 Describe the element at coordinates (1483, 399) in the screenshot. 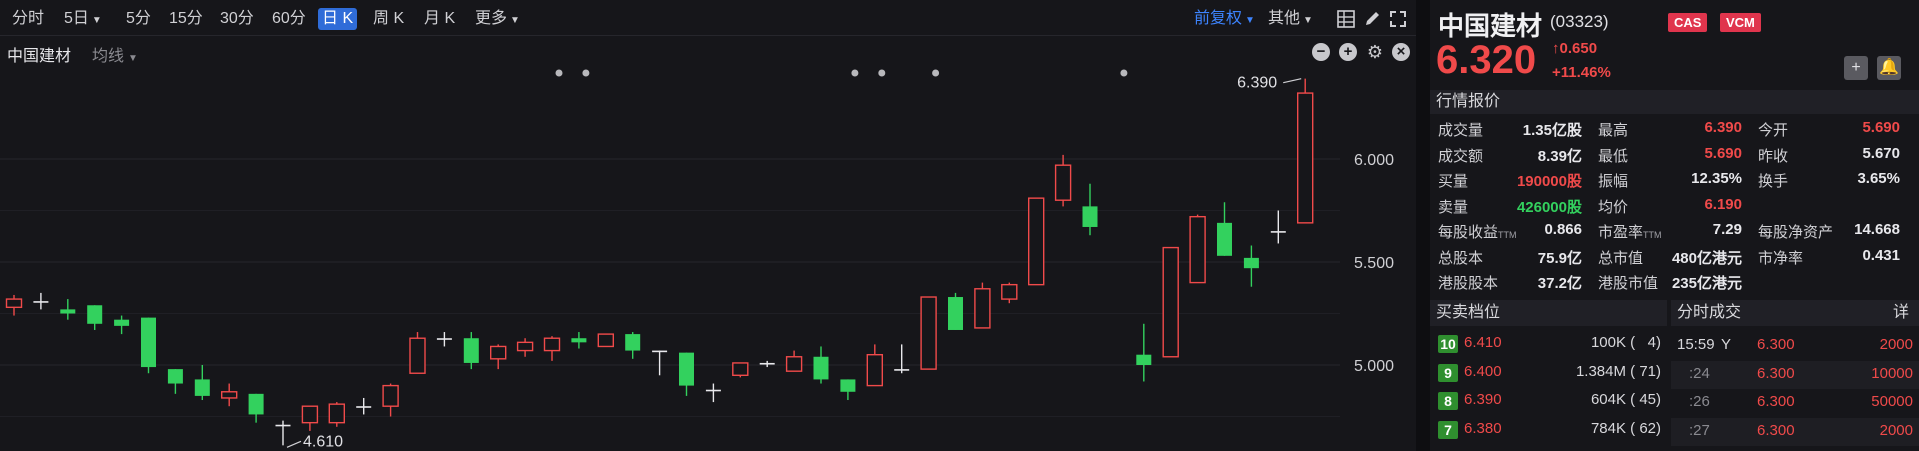

I see `order-price: 6.390` at that location.